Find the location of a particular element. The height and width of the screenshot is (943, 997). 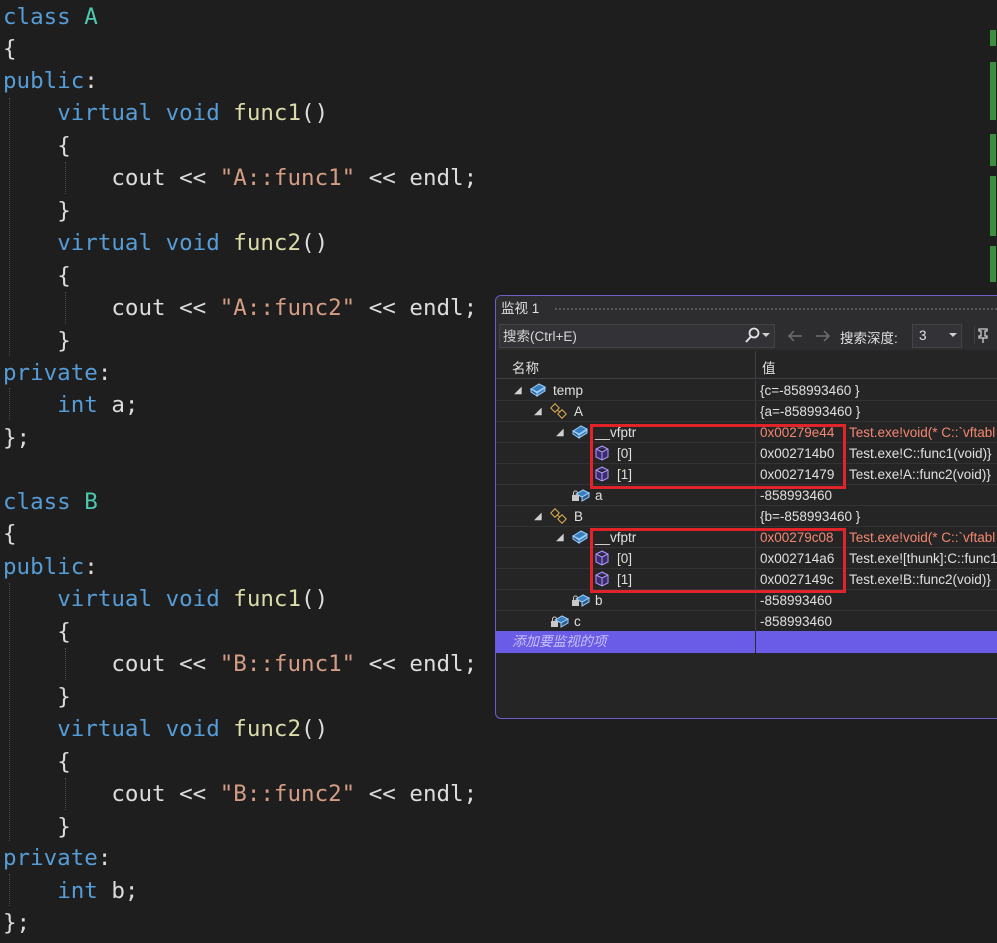

code-line: virtual void func1() is located at coordinates (165, 599).